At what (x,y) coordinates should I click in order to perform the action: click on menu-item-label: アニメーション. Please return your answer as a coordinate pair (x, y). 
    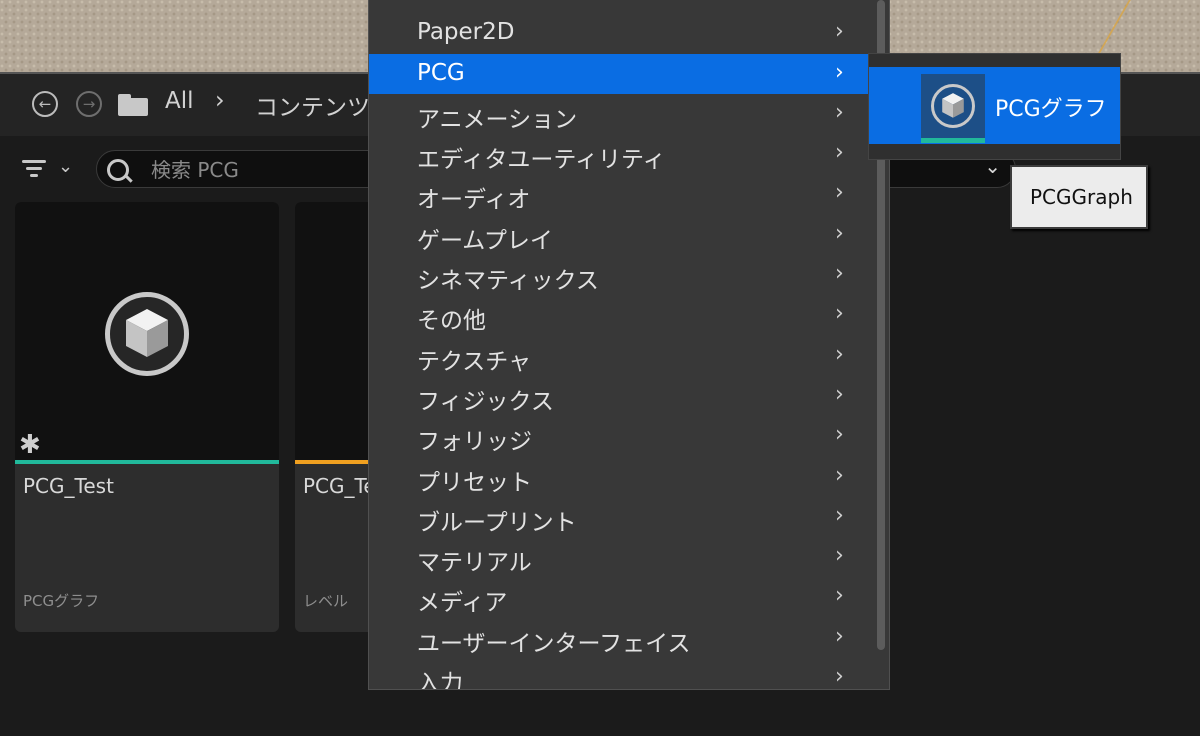
    Looking at the image, I should click on (497, 119).